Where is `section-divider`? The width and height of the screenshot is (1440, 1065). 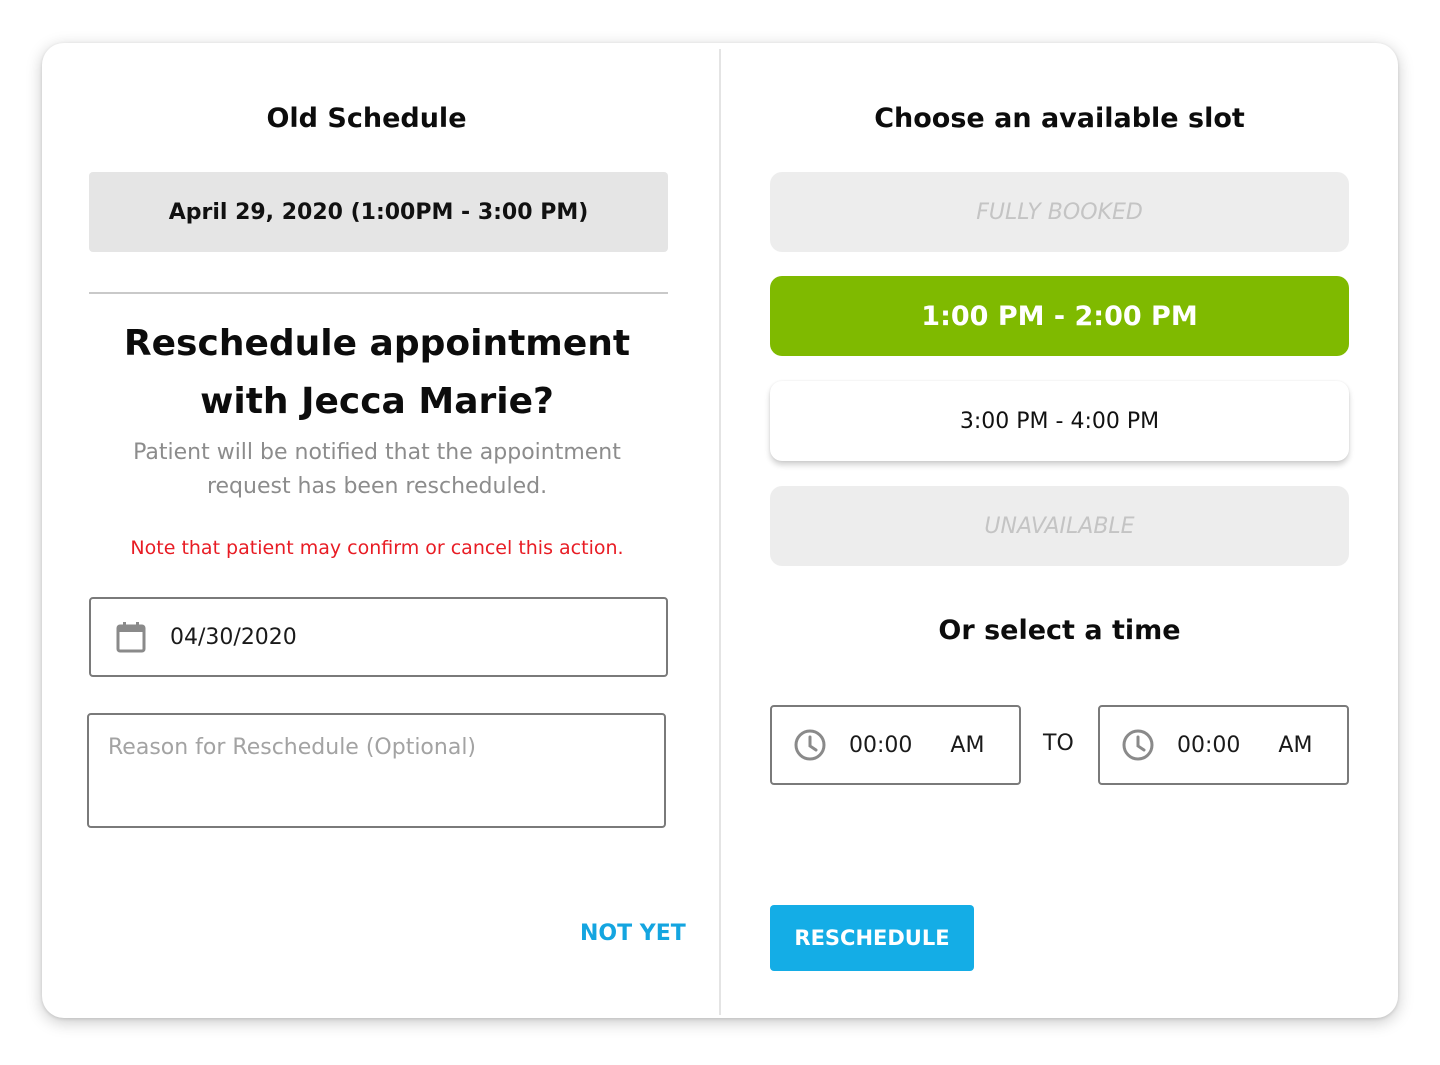 section-divider is located at coordinates (378, 293).